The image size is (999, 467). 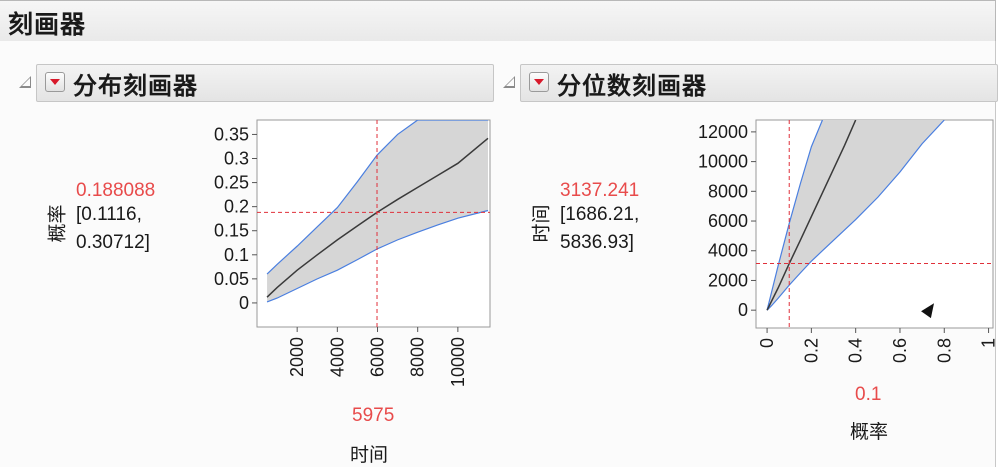 I want to click on x-tick-label: 1, so click(x=989, y=343).